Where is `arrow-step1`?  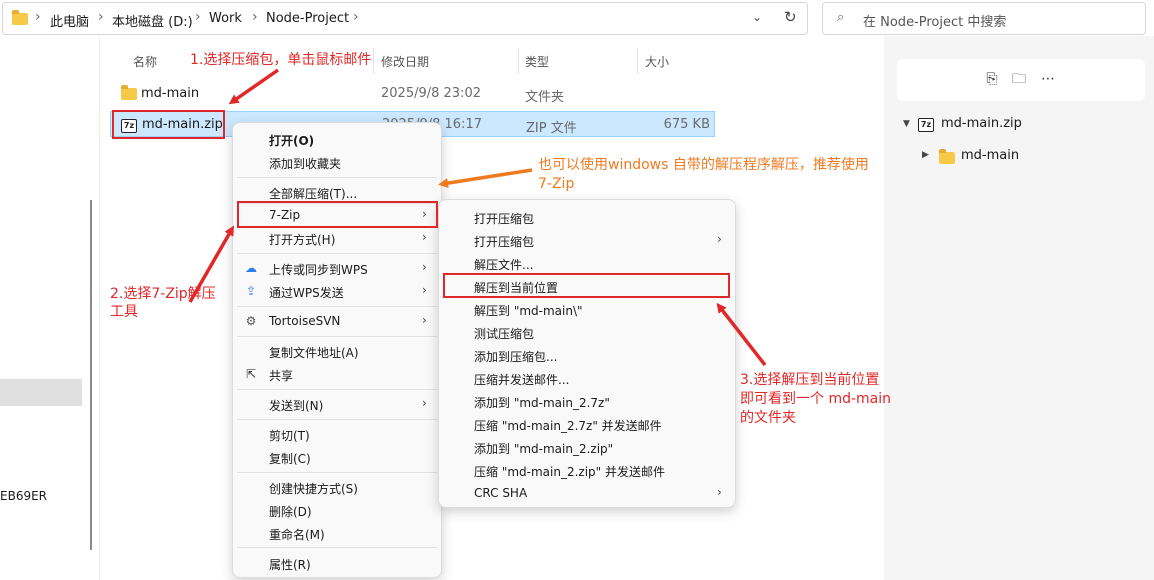 arrow-step1 is located at coordinates (253, 86).